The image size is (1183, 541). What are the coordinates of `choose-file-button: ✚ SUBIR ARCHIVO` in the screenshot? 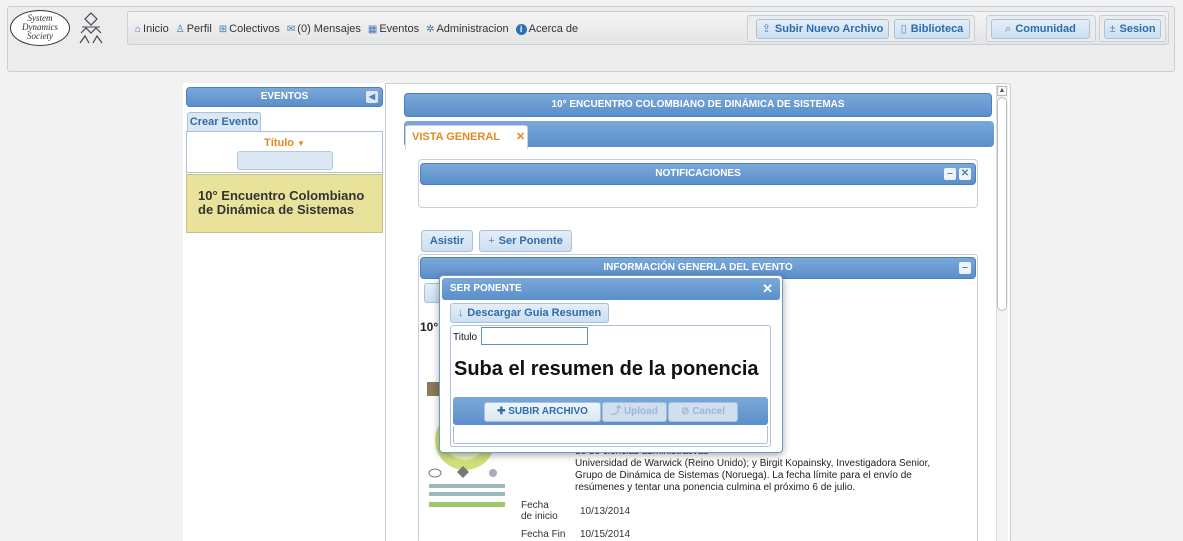 It's located at (542, 412).